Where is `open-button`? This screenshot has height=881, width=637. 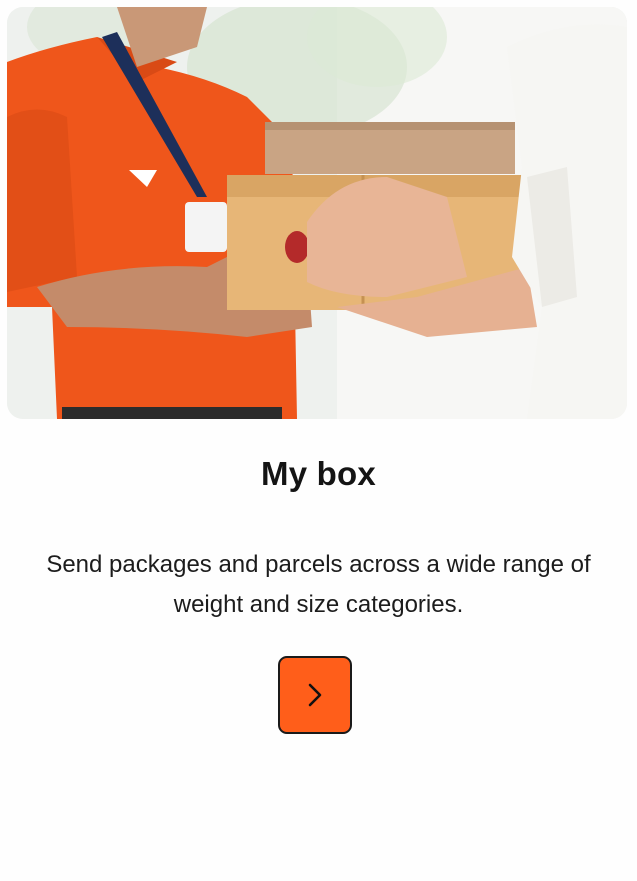
open-button is located at coordinates (315, 695).